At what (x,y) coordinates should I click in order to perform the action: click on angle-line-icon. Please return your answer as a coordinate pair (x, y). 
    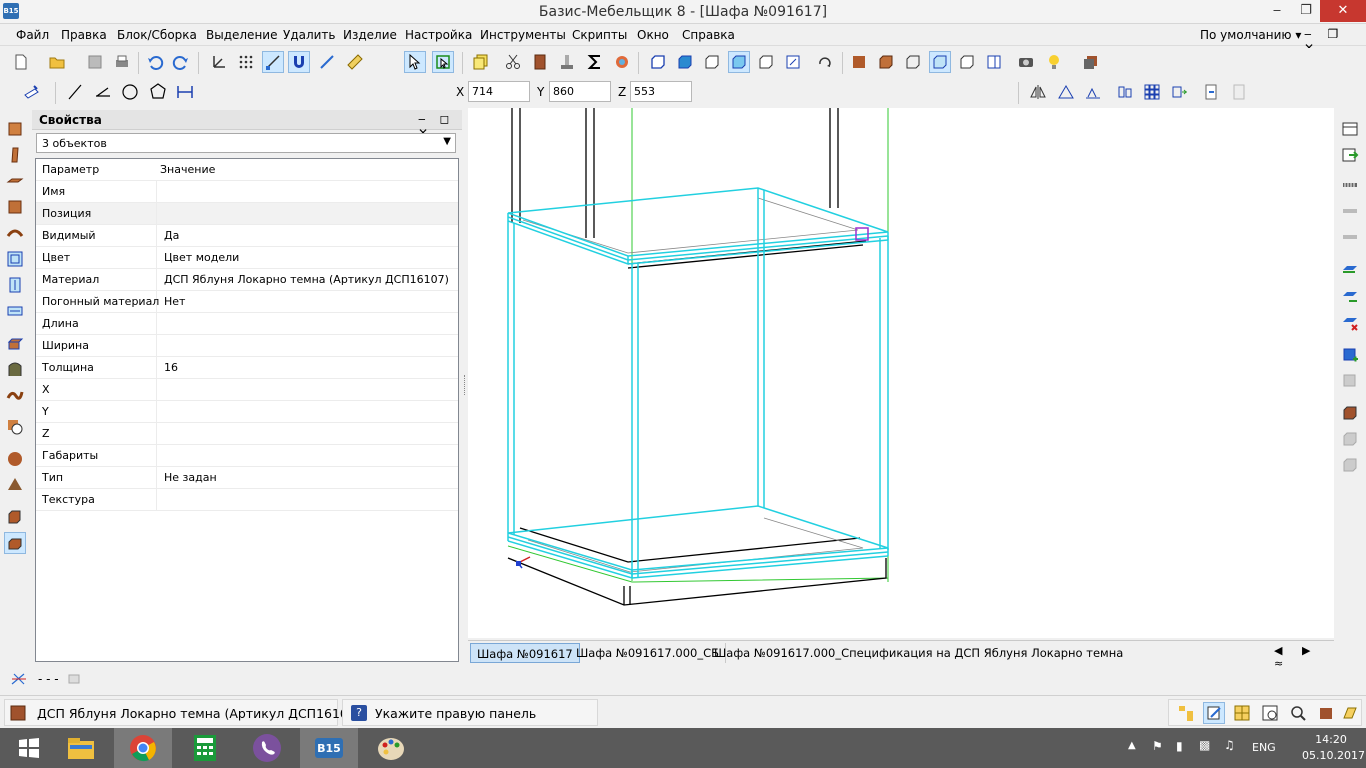
    Looking at the image, I should click on (103, 92).